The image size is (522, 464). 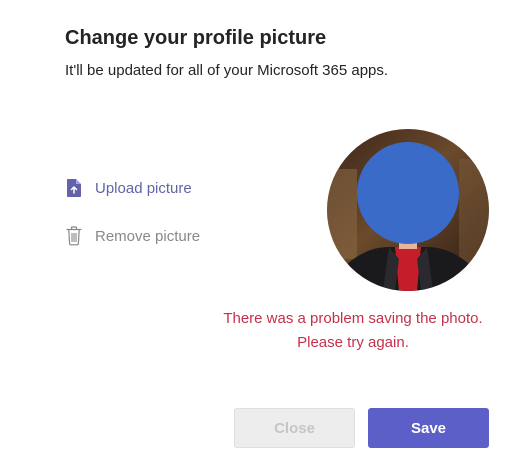 I want to click on remove-picture-button: Remove picture, so click(x=132, y=236).